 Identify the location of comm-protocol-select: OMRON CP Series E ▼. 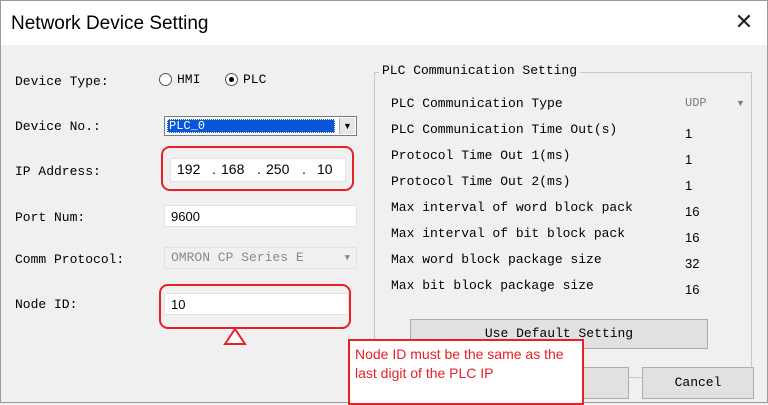
(260, 258).